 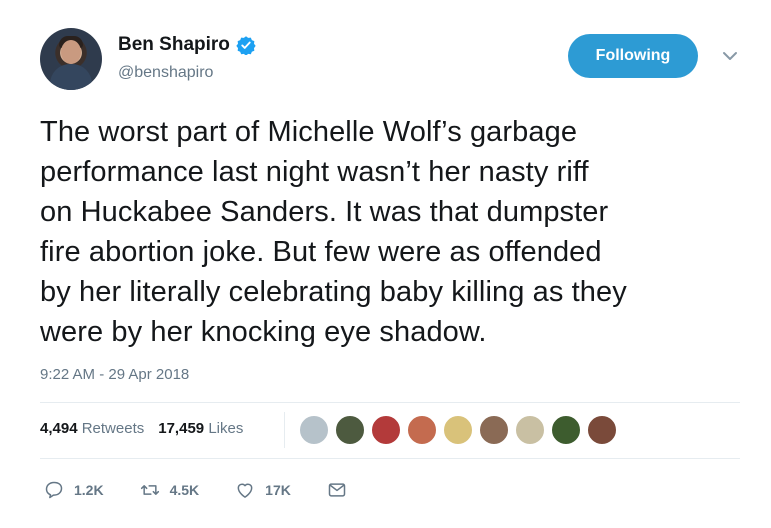 I want to click on tweet-actions: 1.2K 4.5K 17K, so click(x=213, y=490).